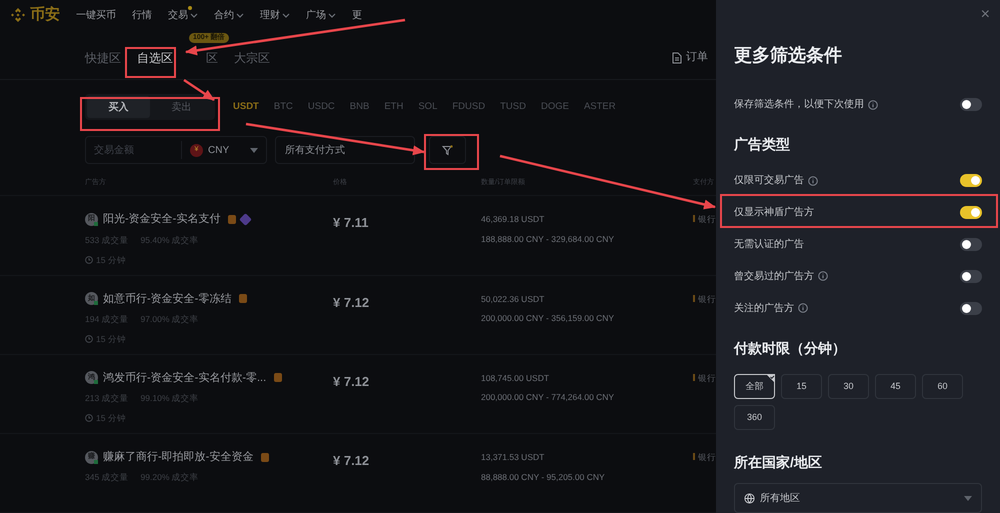 The width and height of the screenshot is (1000, 513). Describe the element at coordinates (513, 219) in the screenshot. I see `available-amount: 46,369.18 USDT` at that location.